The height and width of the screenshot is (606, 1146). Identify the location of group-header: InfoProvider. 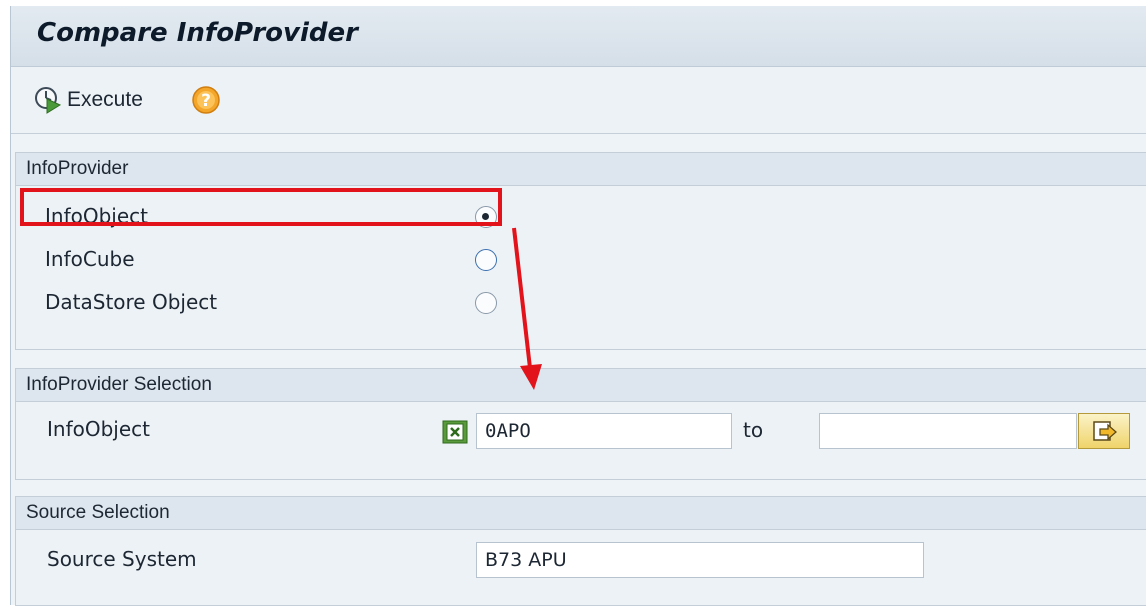
(581, 169).